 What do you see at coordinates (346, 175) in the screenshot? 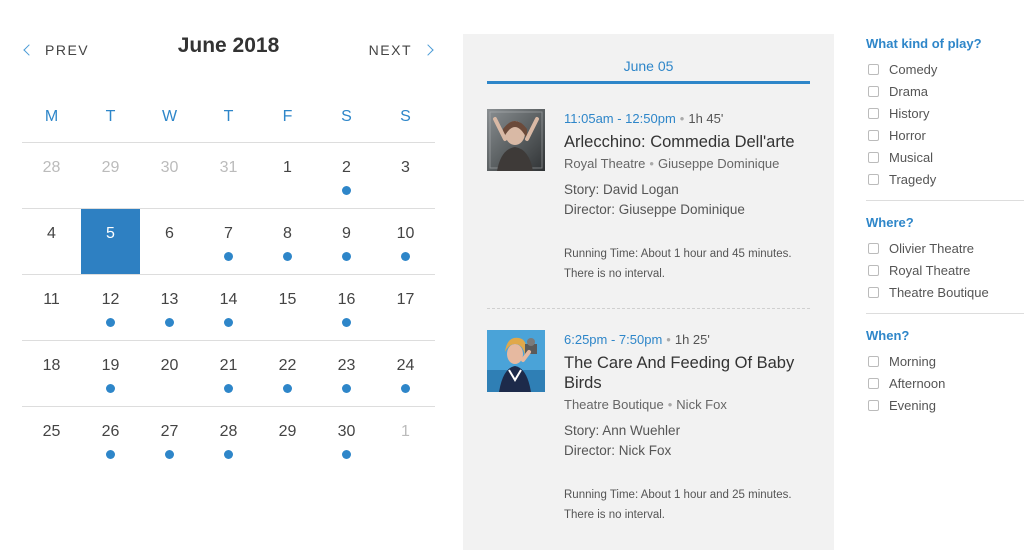
I see `calendar-day: 2` at bounding box center [346, 175].